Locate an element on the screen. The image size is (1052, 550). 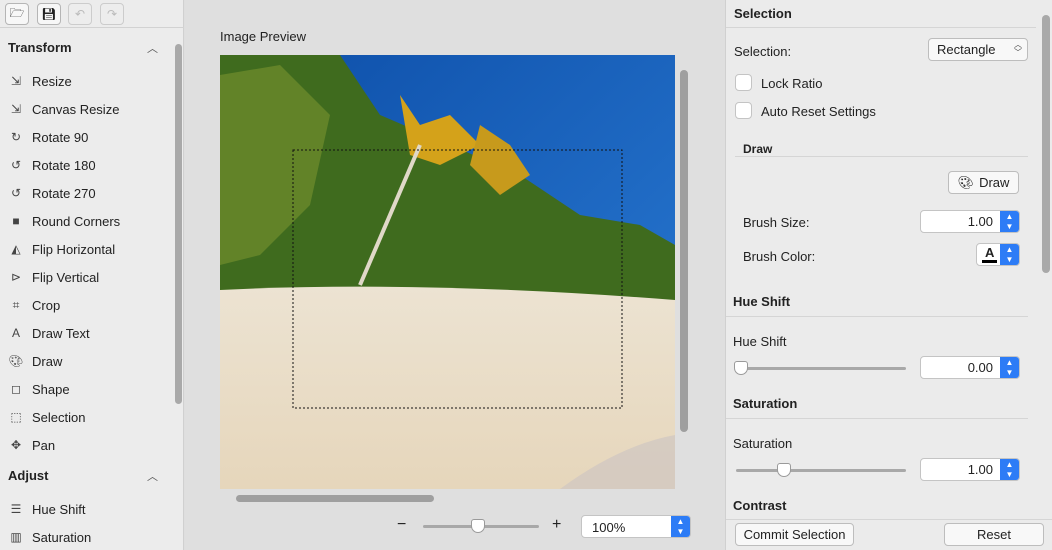
sidebar-item-resize: ⇲ Resize is located at coordinates (88, 81).